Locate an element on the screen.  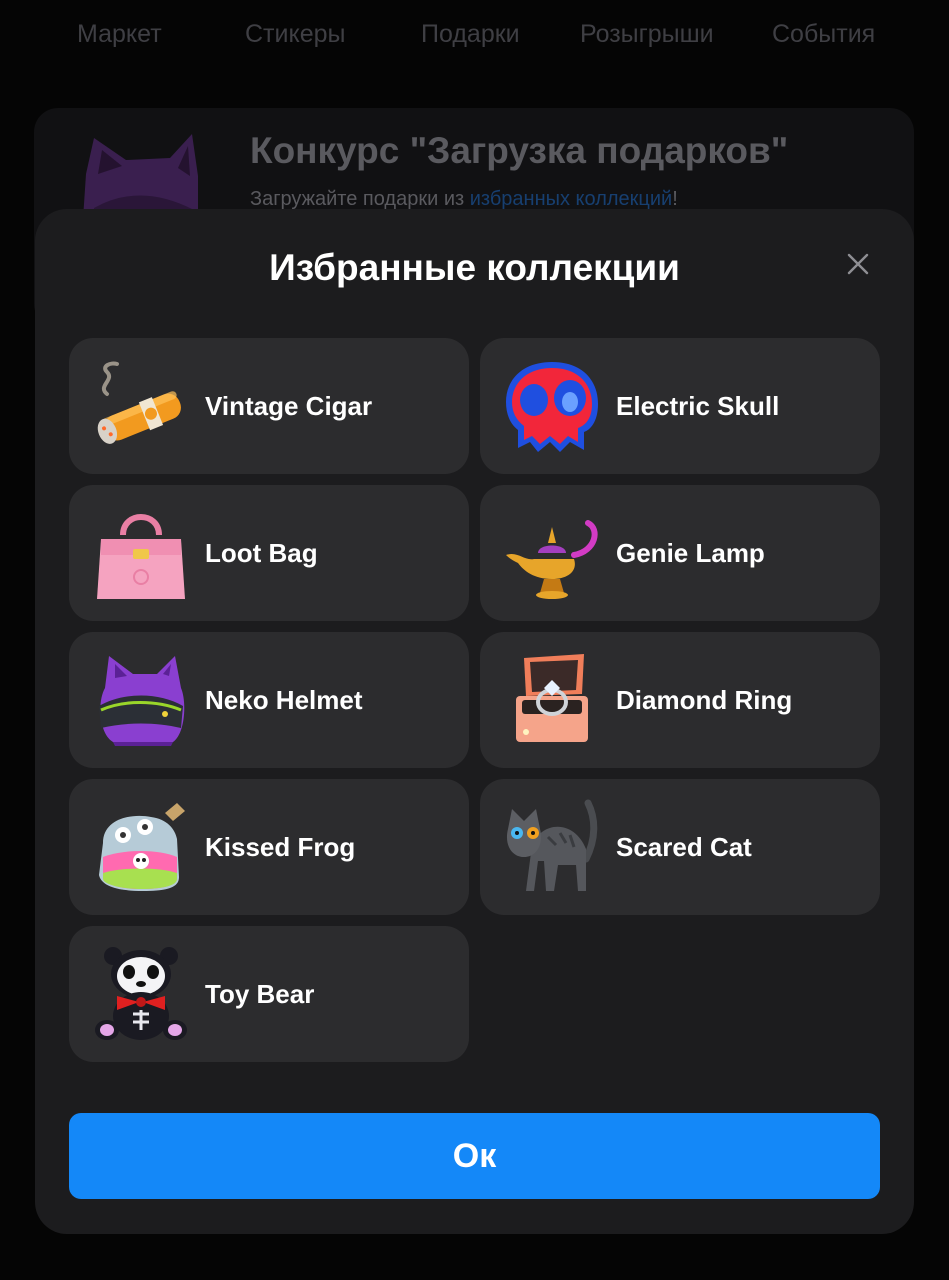
contest-subtitle-text: Загружайте подарки из is located at coordinates (360, 199).